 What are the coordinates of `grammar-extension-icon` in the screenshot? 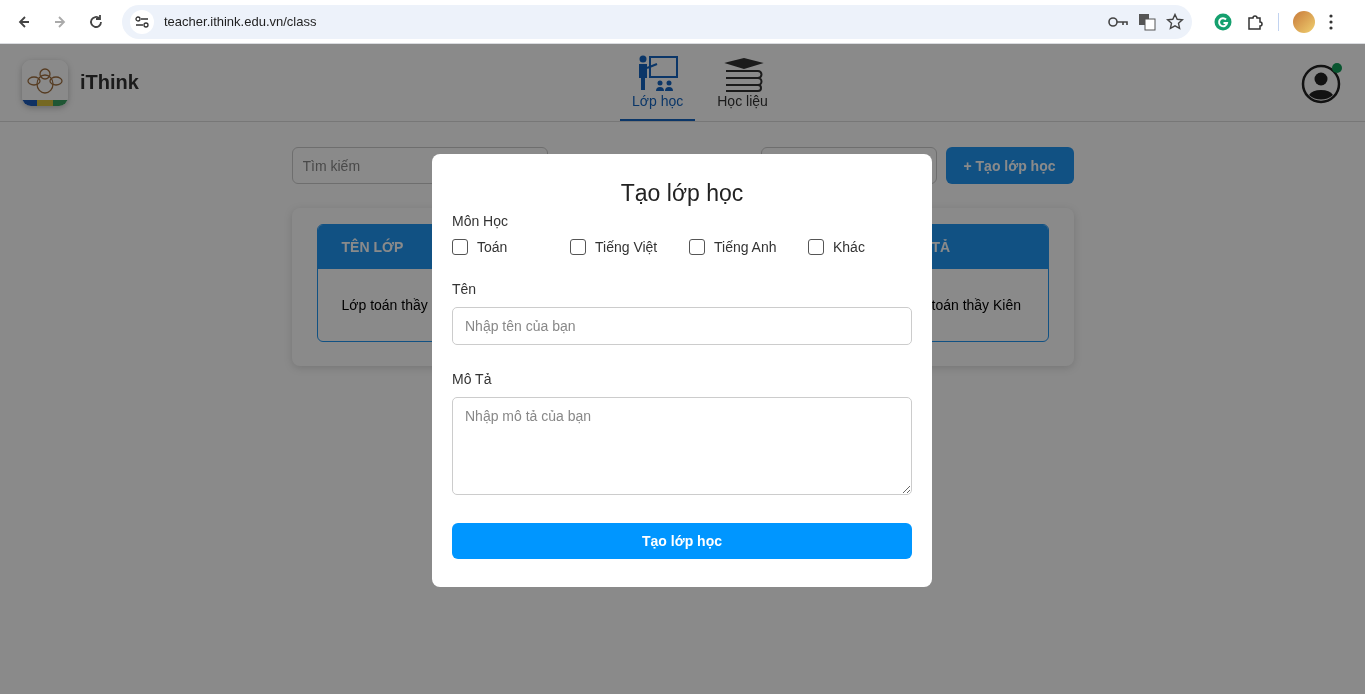 It's located at (1223, 21).